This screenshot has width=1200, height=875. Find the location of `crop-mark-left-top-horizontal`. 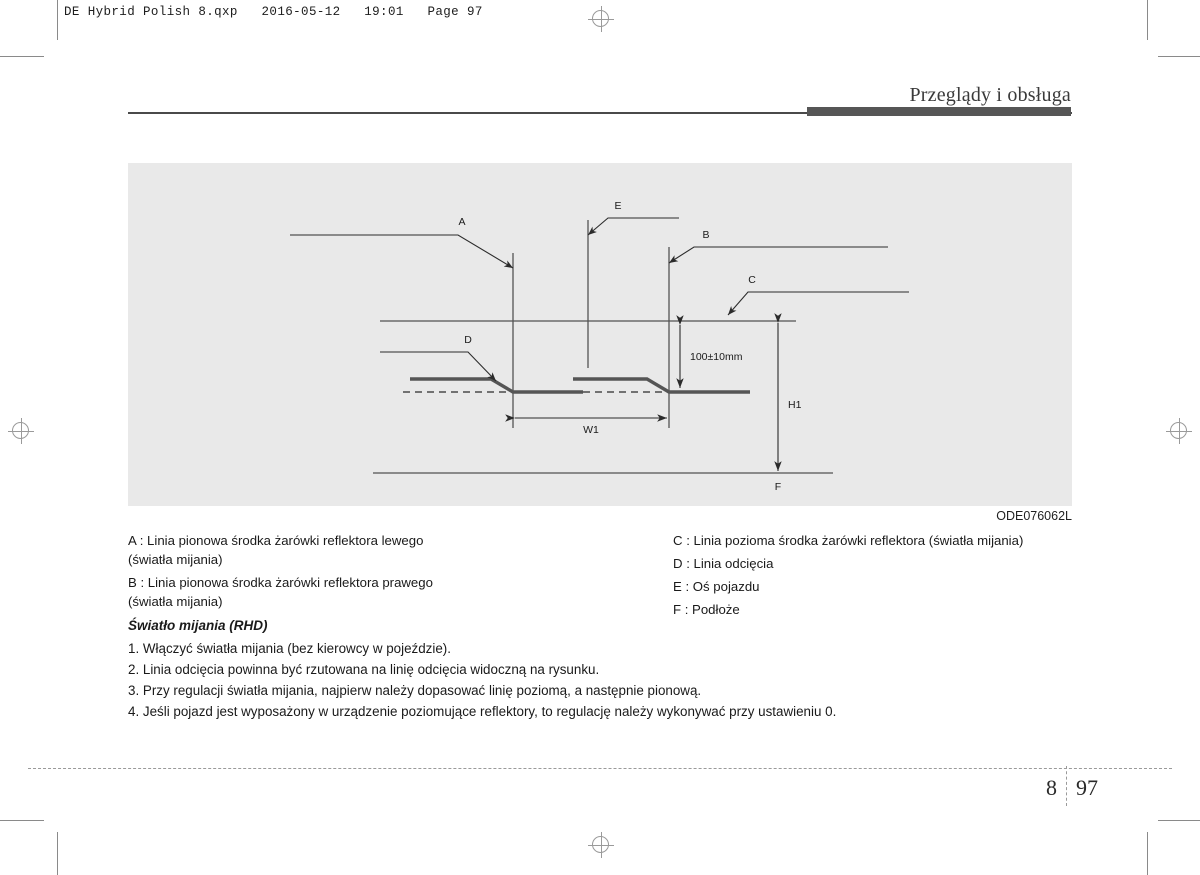

crop-mark-left-top-horizontal is located at coordinates (22, 56).